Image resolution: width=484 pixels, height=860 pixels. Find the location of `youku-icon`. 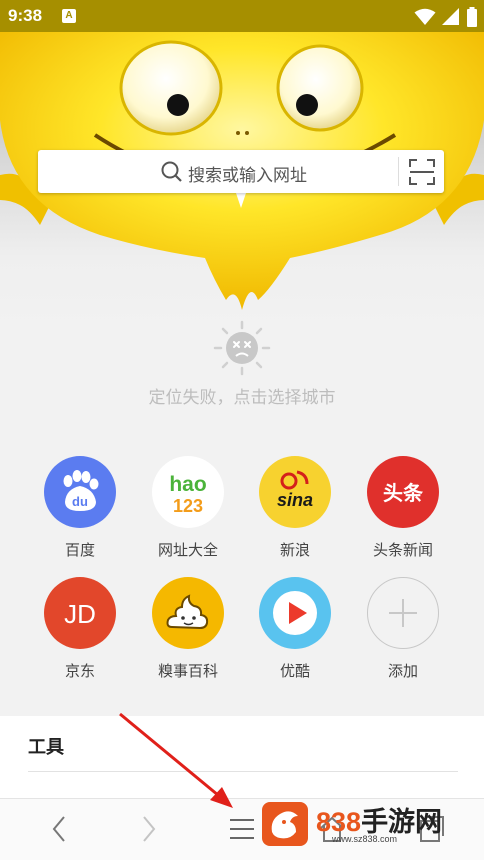

youku-icon is located at coordinates (295, 613).